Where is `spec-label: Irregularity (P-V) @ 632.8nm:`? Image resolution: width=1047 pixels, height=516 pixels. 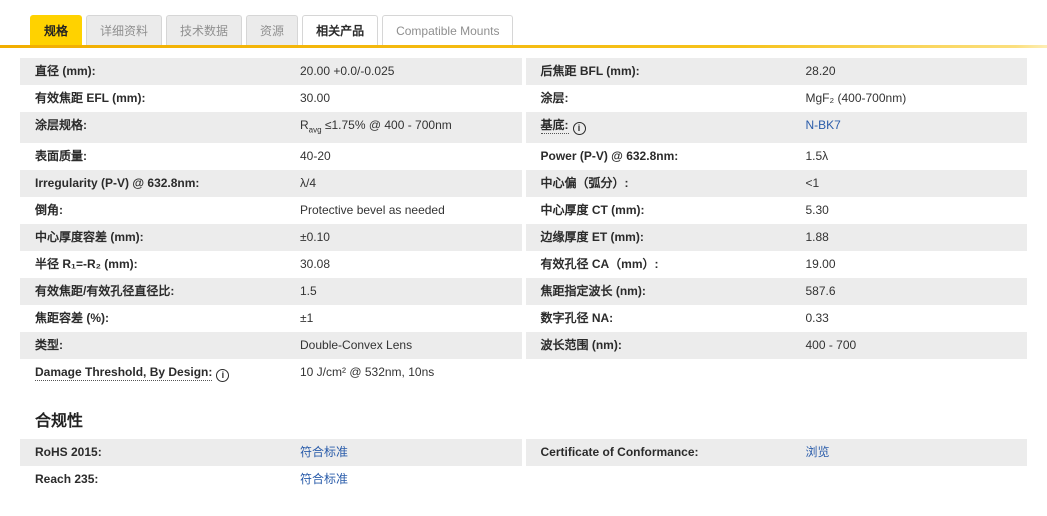 spec-label: Irregularity (P-V) @ 632.8nm: is located at coordinates (117, 183).